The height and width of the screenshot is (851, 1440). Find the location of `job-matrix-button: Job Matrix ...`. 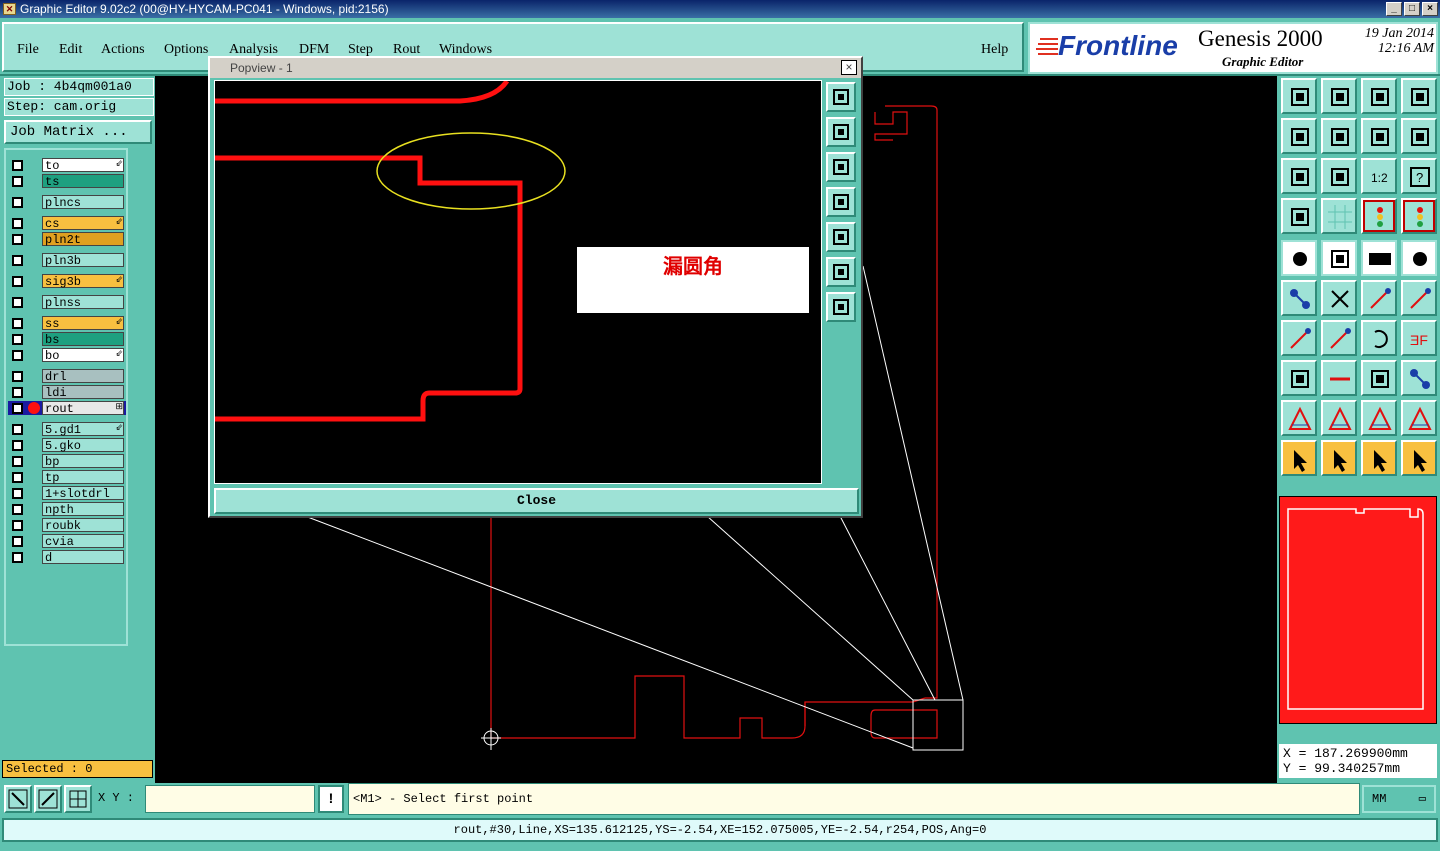

job-matrix-button: Job Matrix ... is located at coordinates (78, 132).